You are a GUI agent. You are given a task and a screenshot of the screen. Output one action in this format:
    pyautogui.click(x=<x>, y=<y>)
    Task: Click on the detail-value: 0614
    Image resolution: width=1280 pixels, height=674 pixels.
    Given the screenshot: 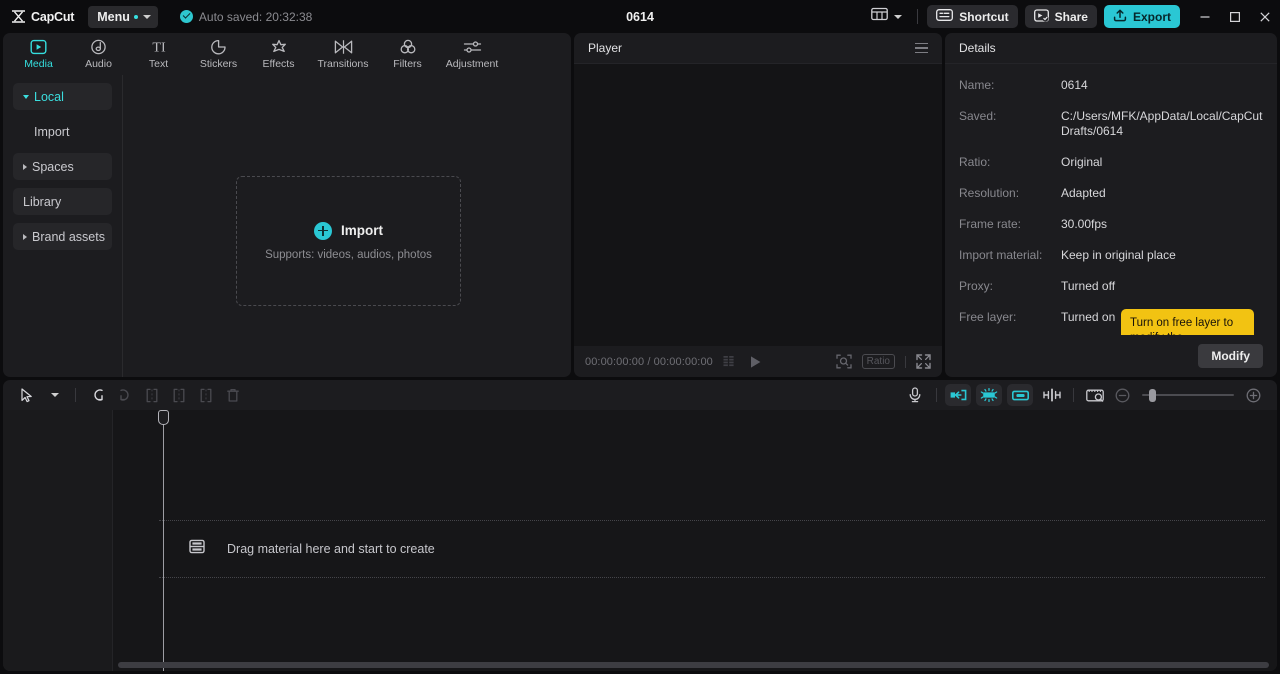 What is the action you would take?
    pyautogui.click(x=1074, y=85)
    